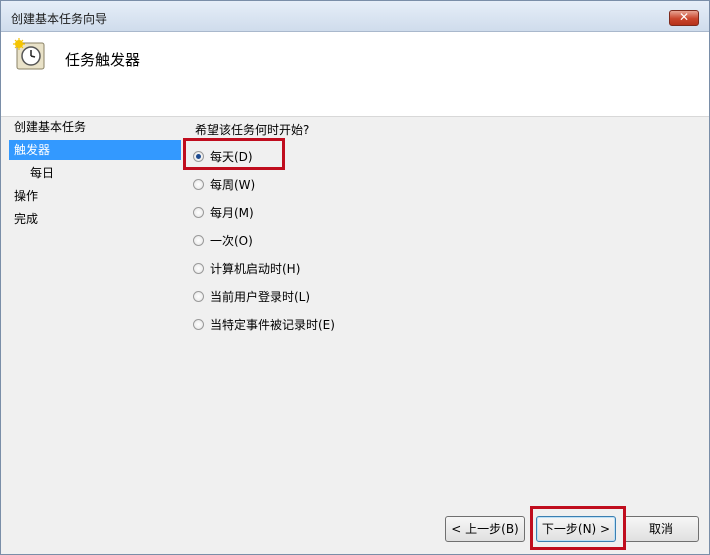  What do you see at coordinates (260, 297) in the screenshot?
I see `option-label: 当前用户登录时(L)` at bounding box center [260, 297].